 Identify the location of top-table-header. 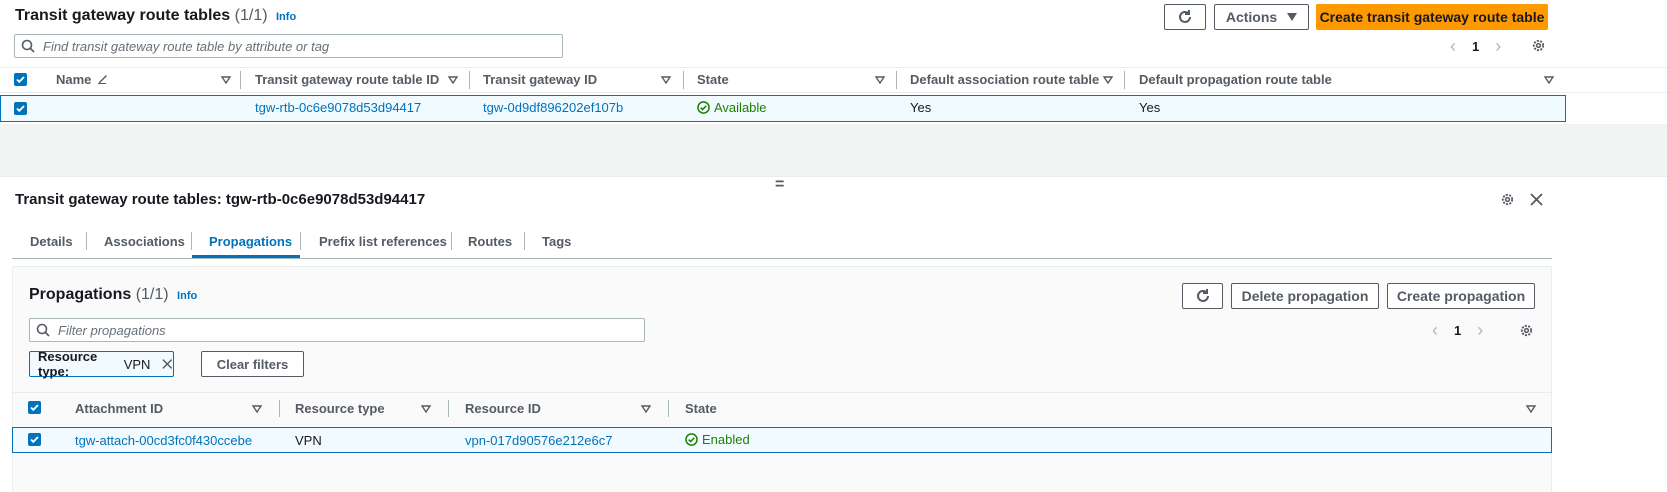
(833, 80).